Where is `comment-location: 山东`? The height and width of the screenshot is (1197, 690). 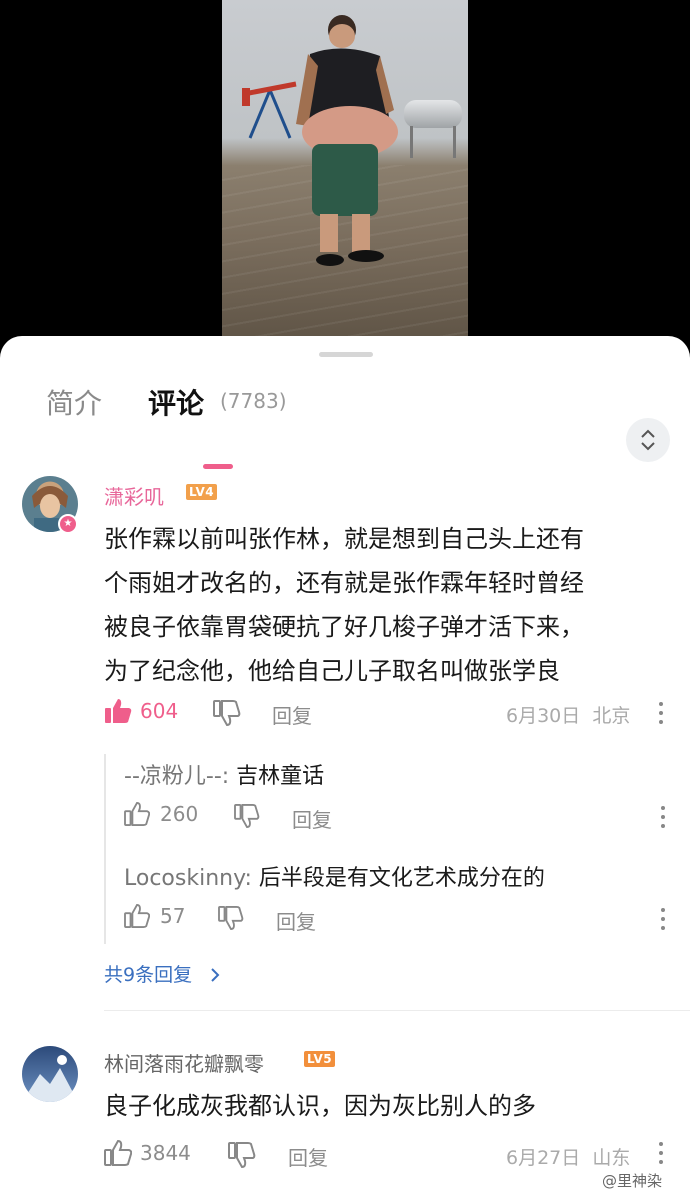
comment-location: 山东 is located at coordinates (611, 1158).